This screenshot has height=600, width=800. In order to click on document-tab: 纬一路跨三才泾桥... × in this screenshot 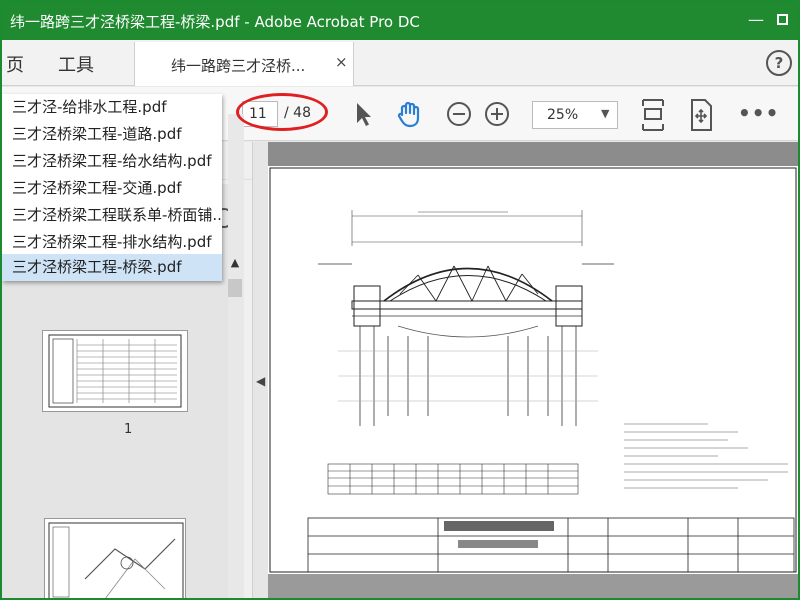, I will do `click(244, 64)`.